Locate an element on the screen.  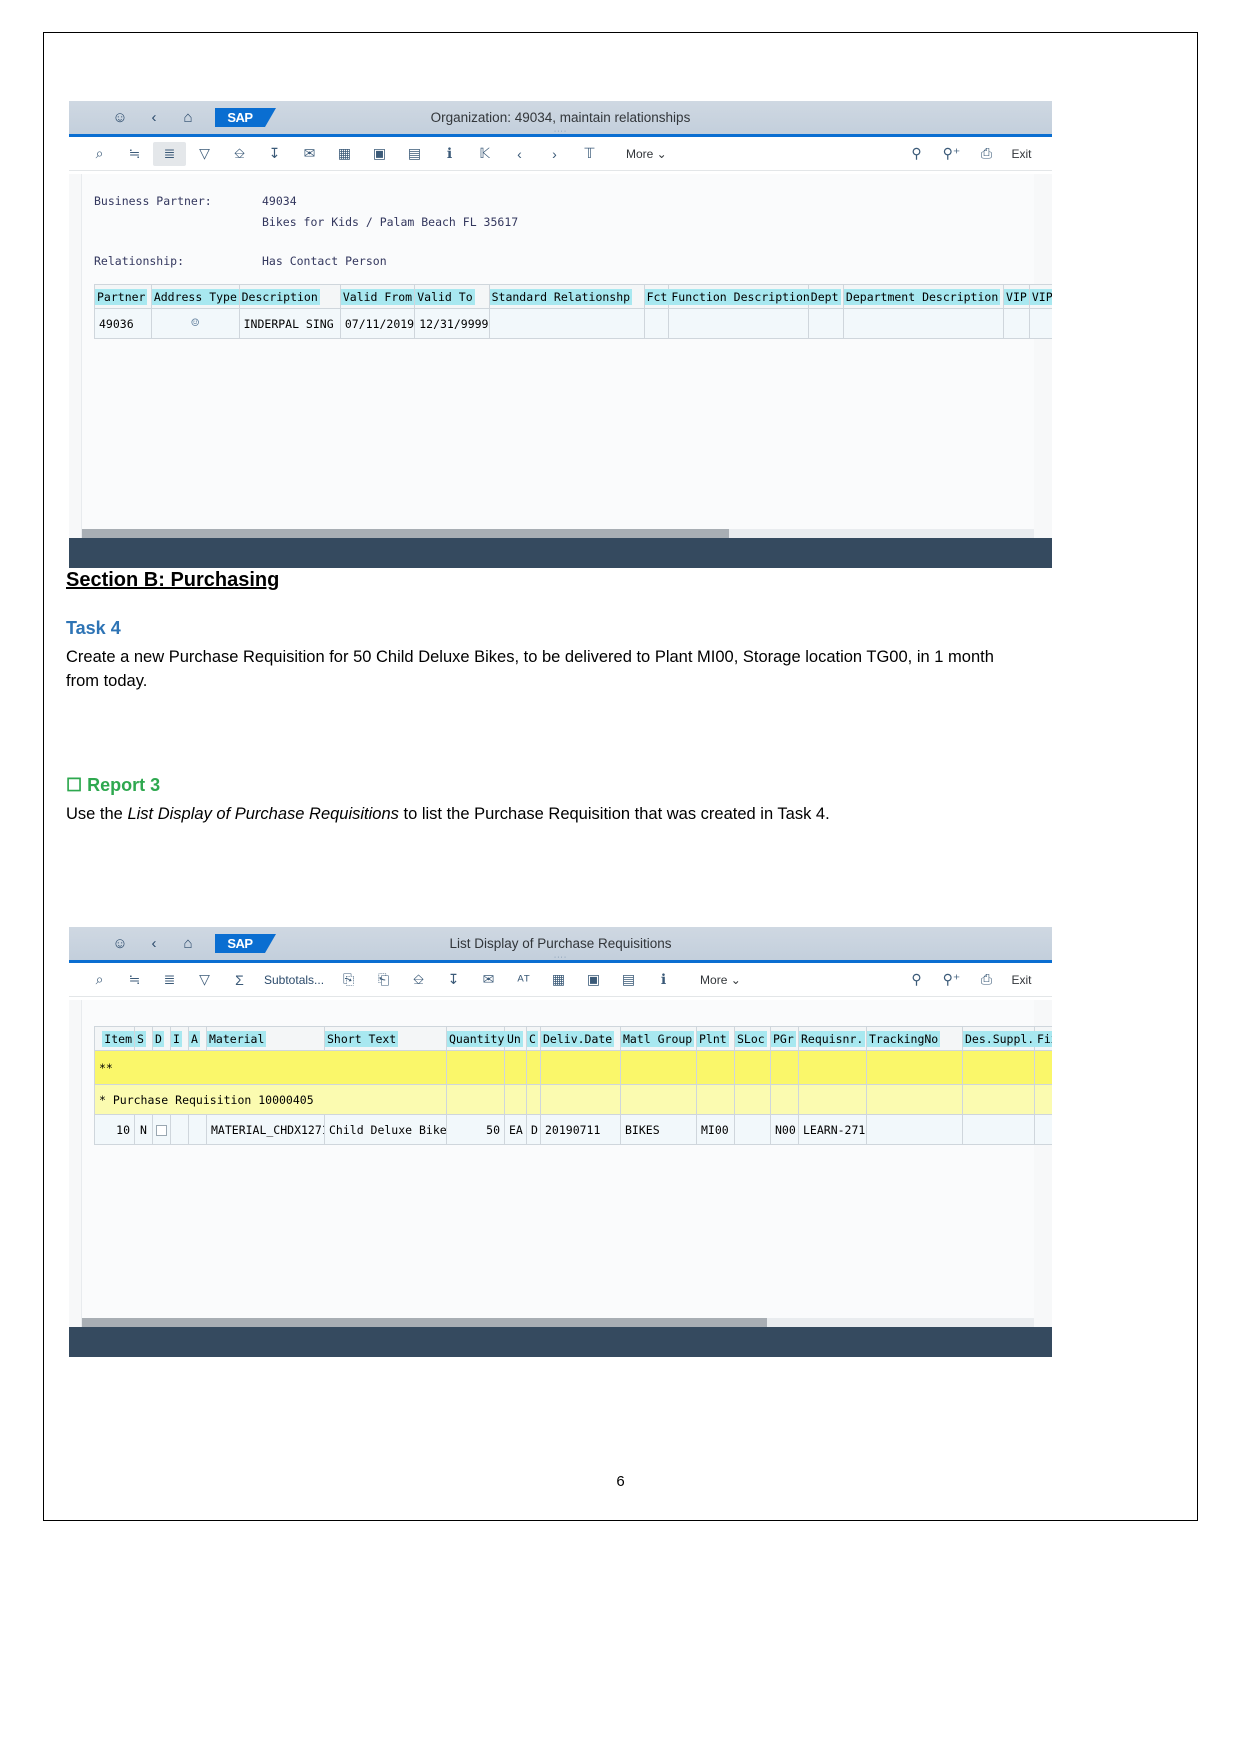
cell-deliv-date: 20190711 is located at coordinates (580, 1129).